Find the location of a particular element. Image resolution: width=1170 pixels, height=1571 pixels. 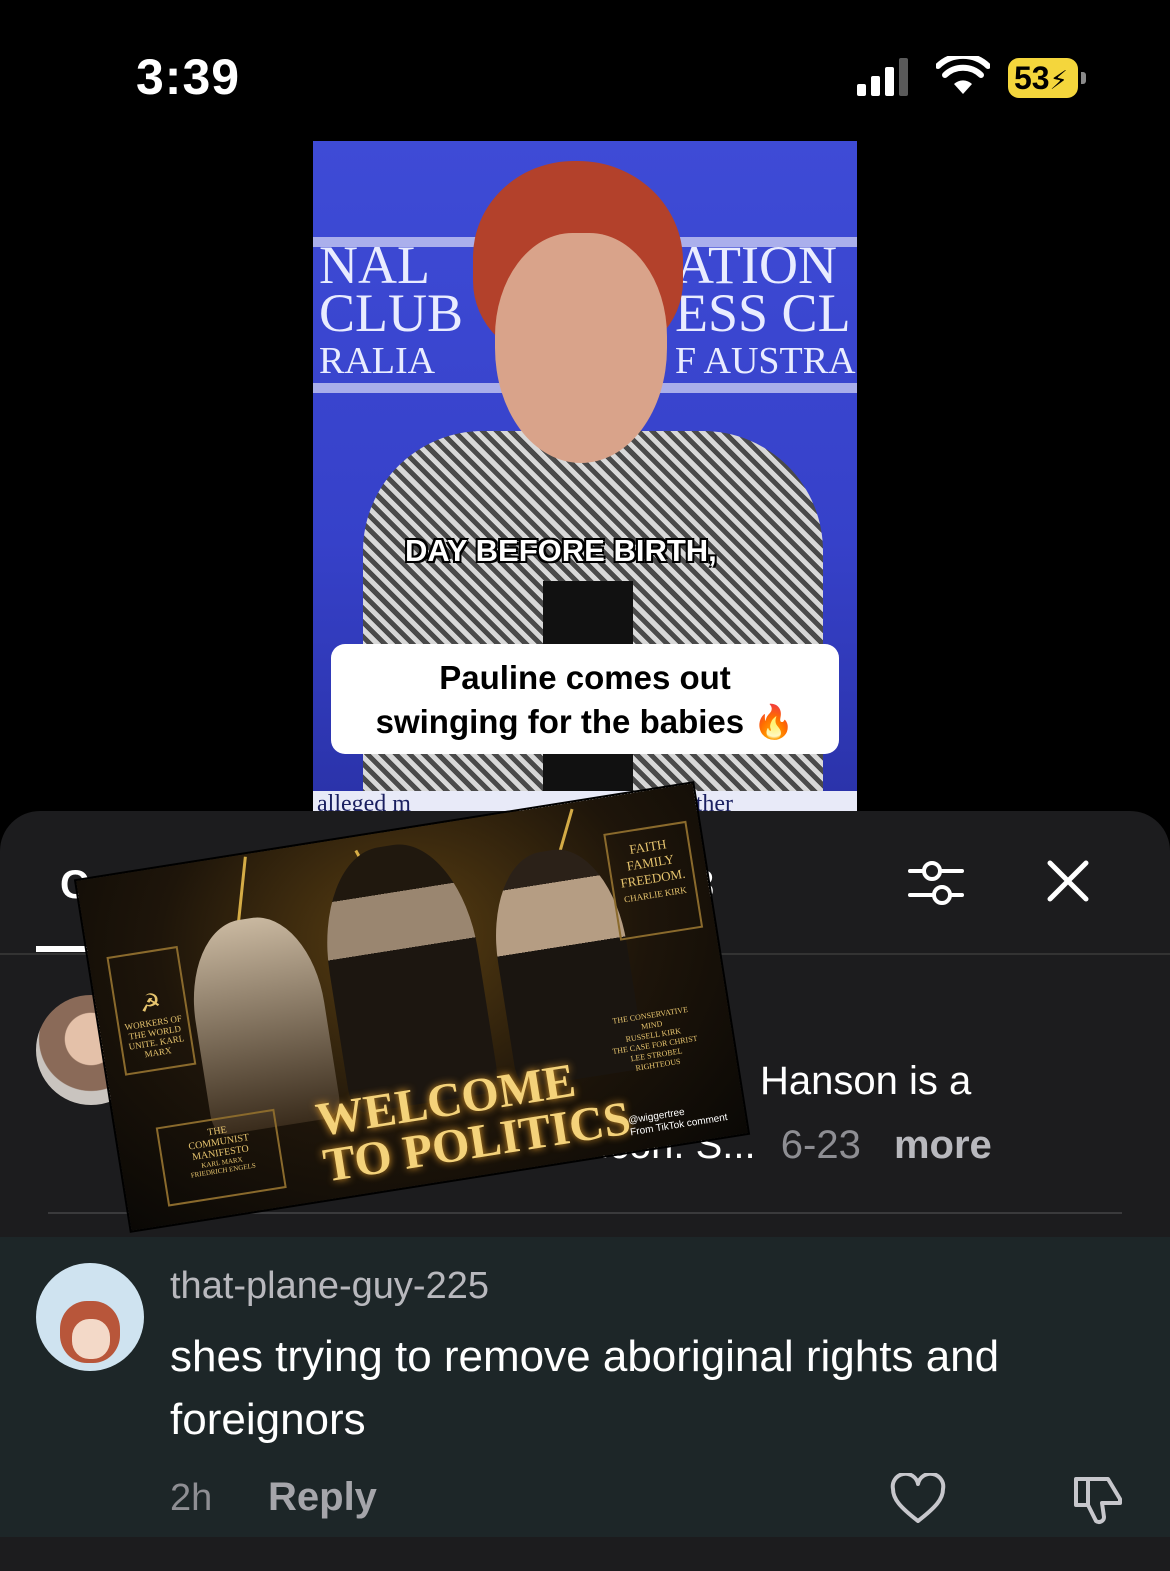

backdrop-text: ATION is located at coordinates (756, 265).